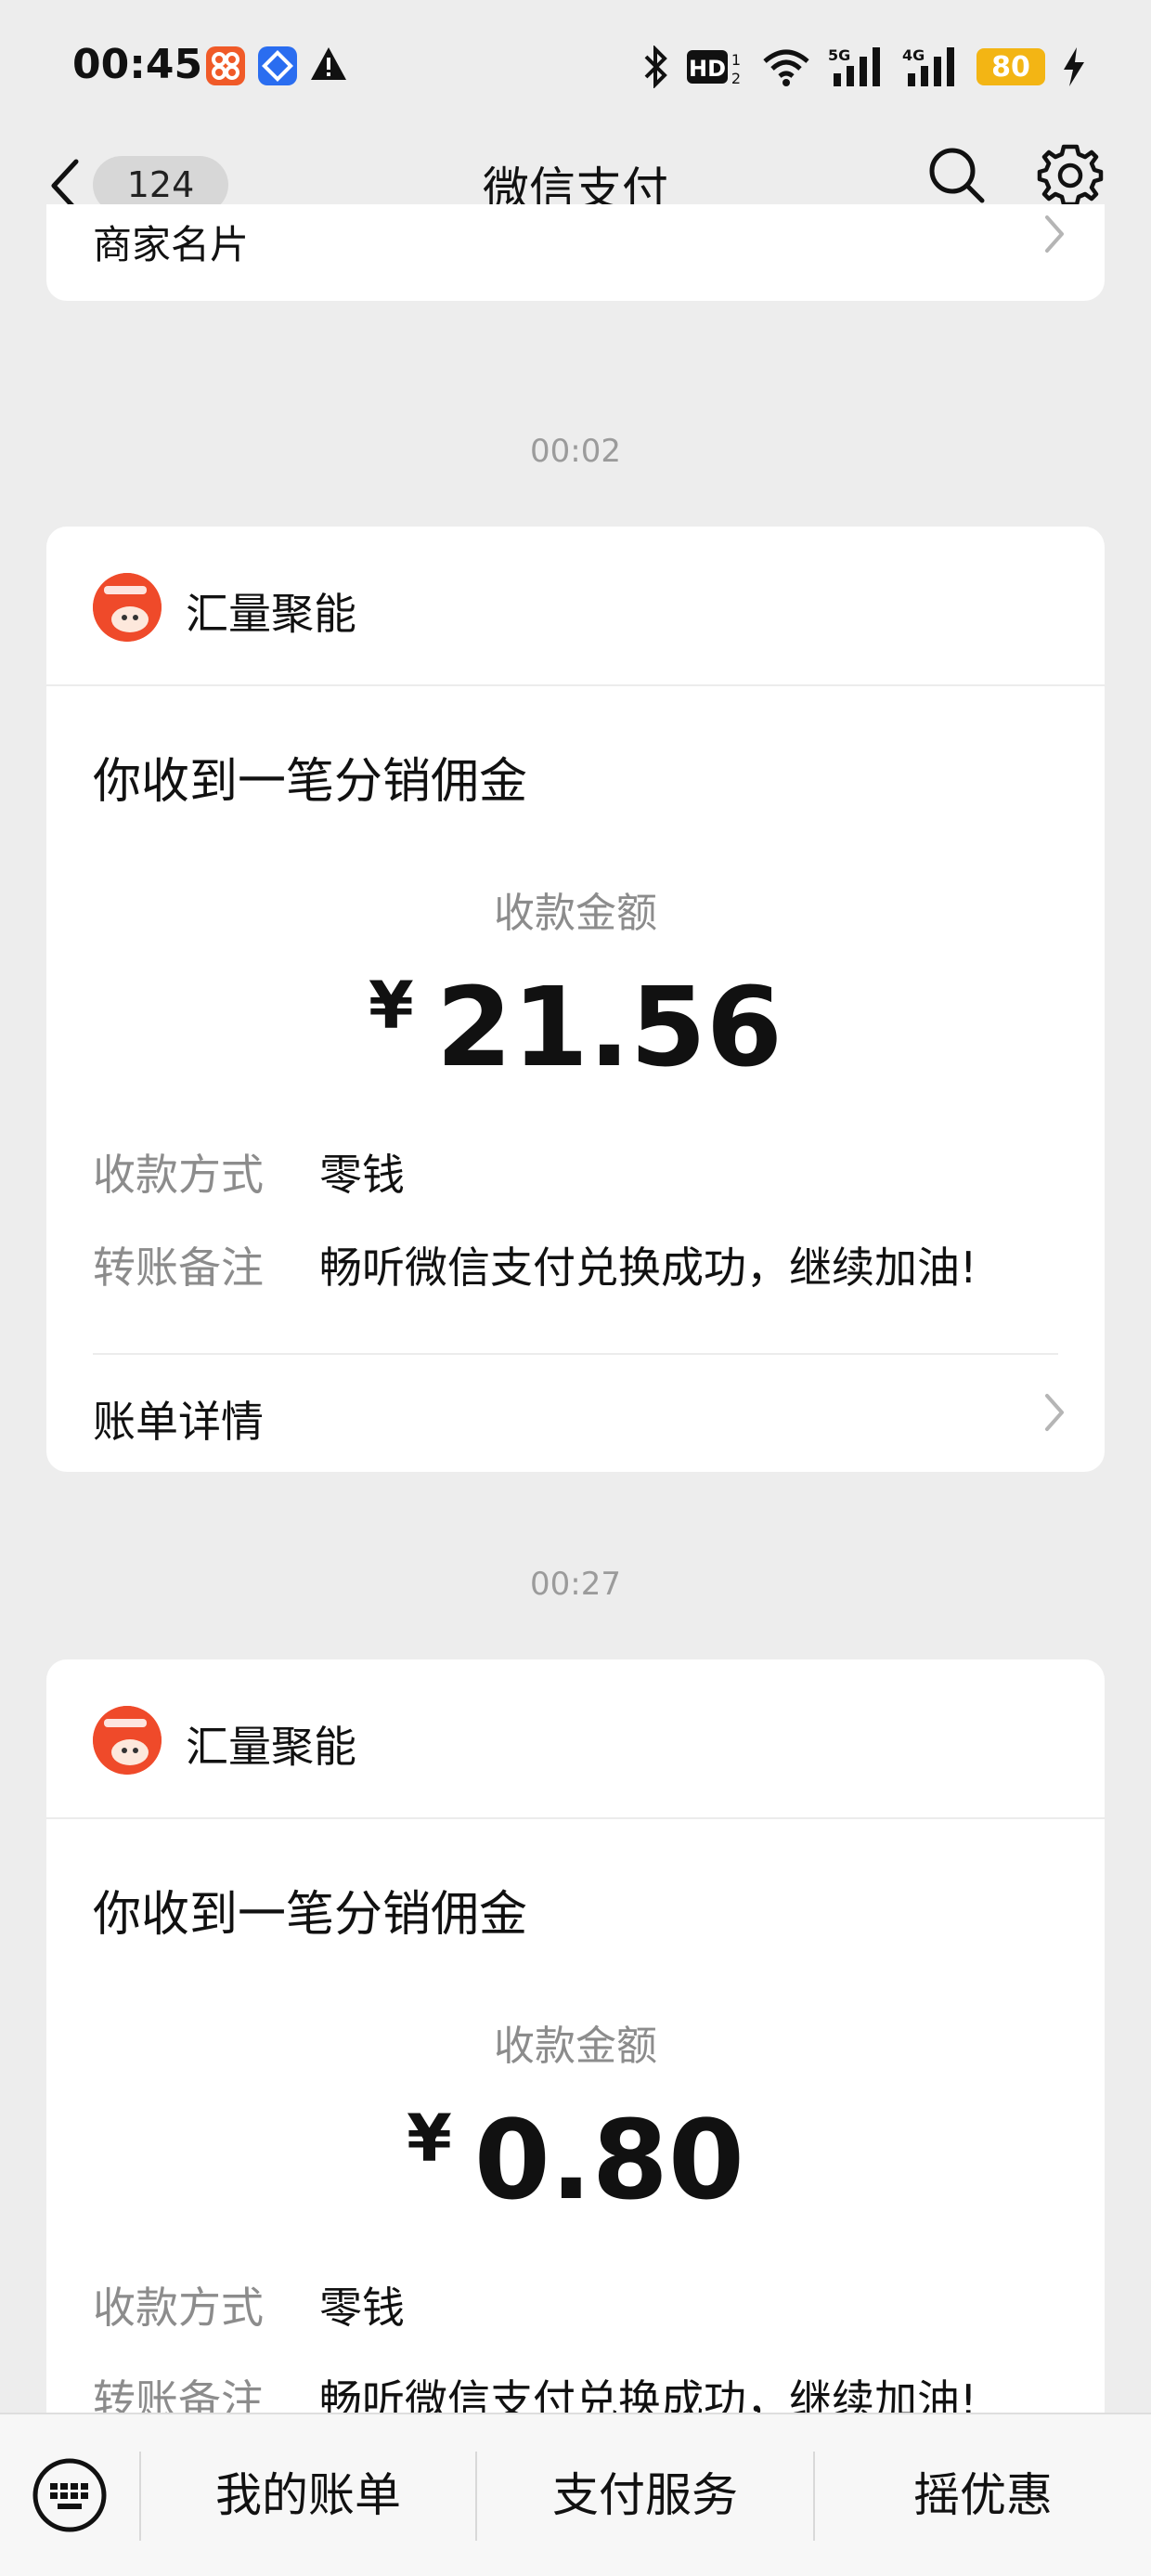 Image resolution: width=1151 pixels, height=2576 pixels. I want to click on bill-detail-row: 账单详情, so click(575, 1414).